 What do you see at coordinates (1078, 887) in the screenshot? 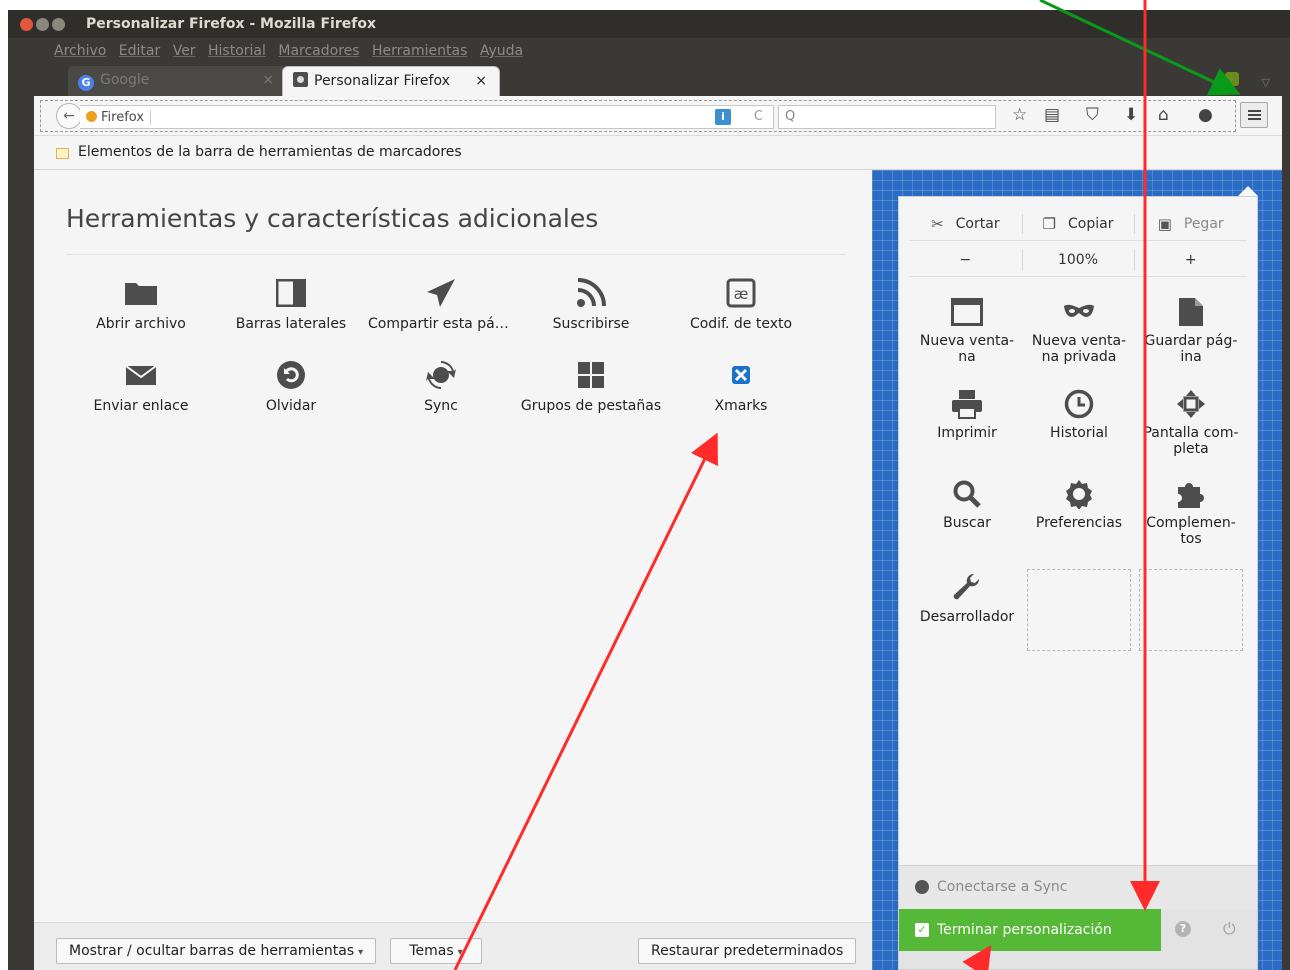
I see `sync-status: Conectarse a Sync` at bounding box center [1078, 887].